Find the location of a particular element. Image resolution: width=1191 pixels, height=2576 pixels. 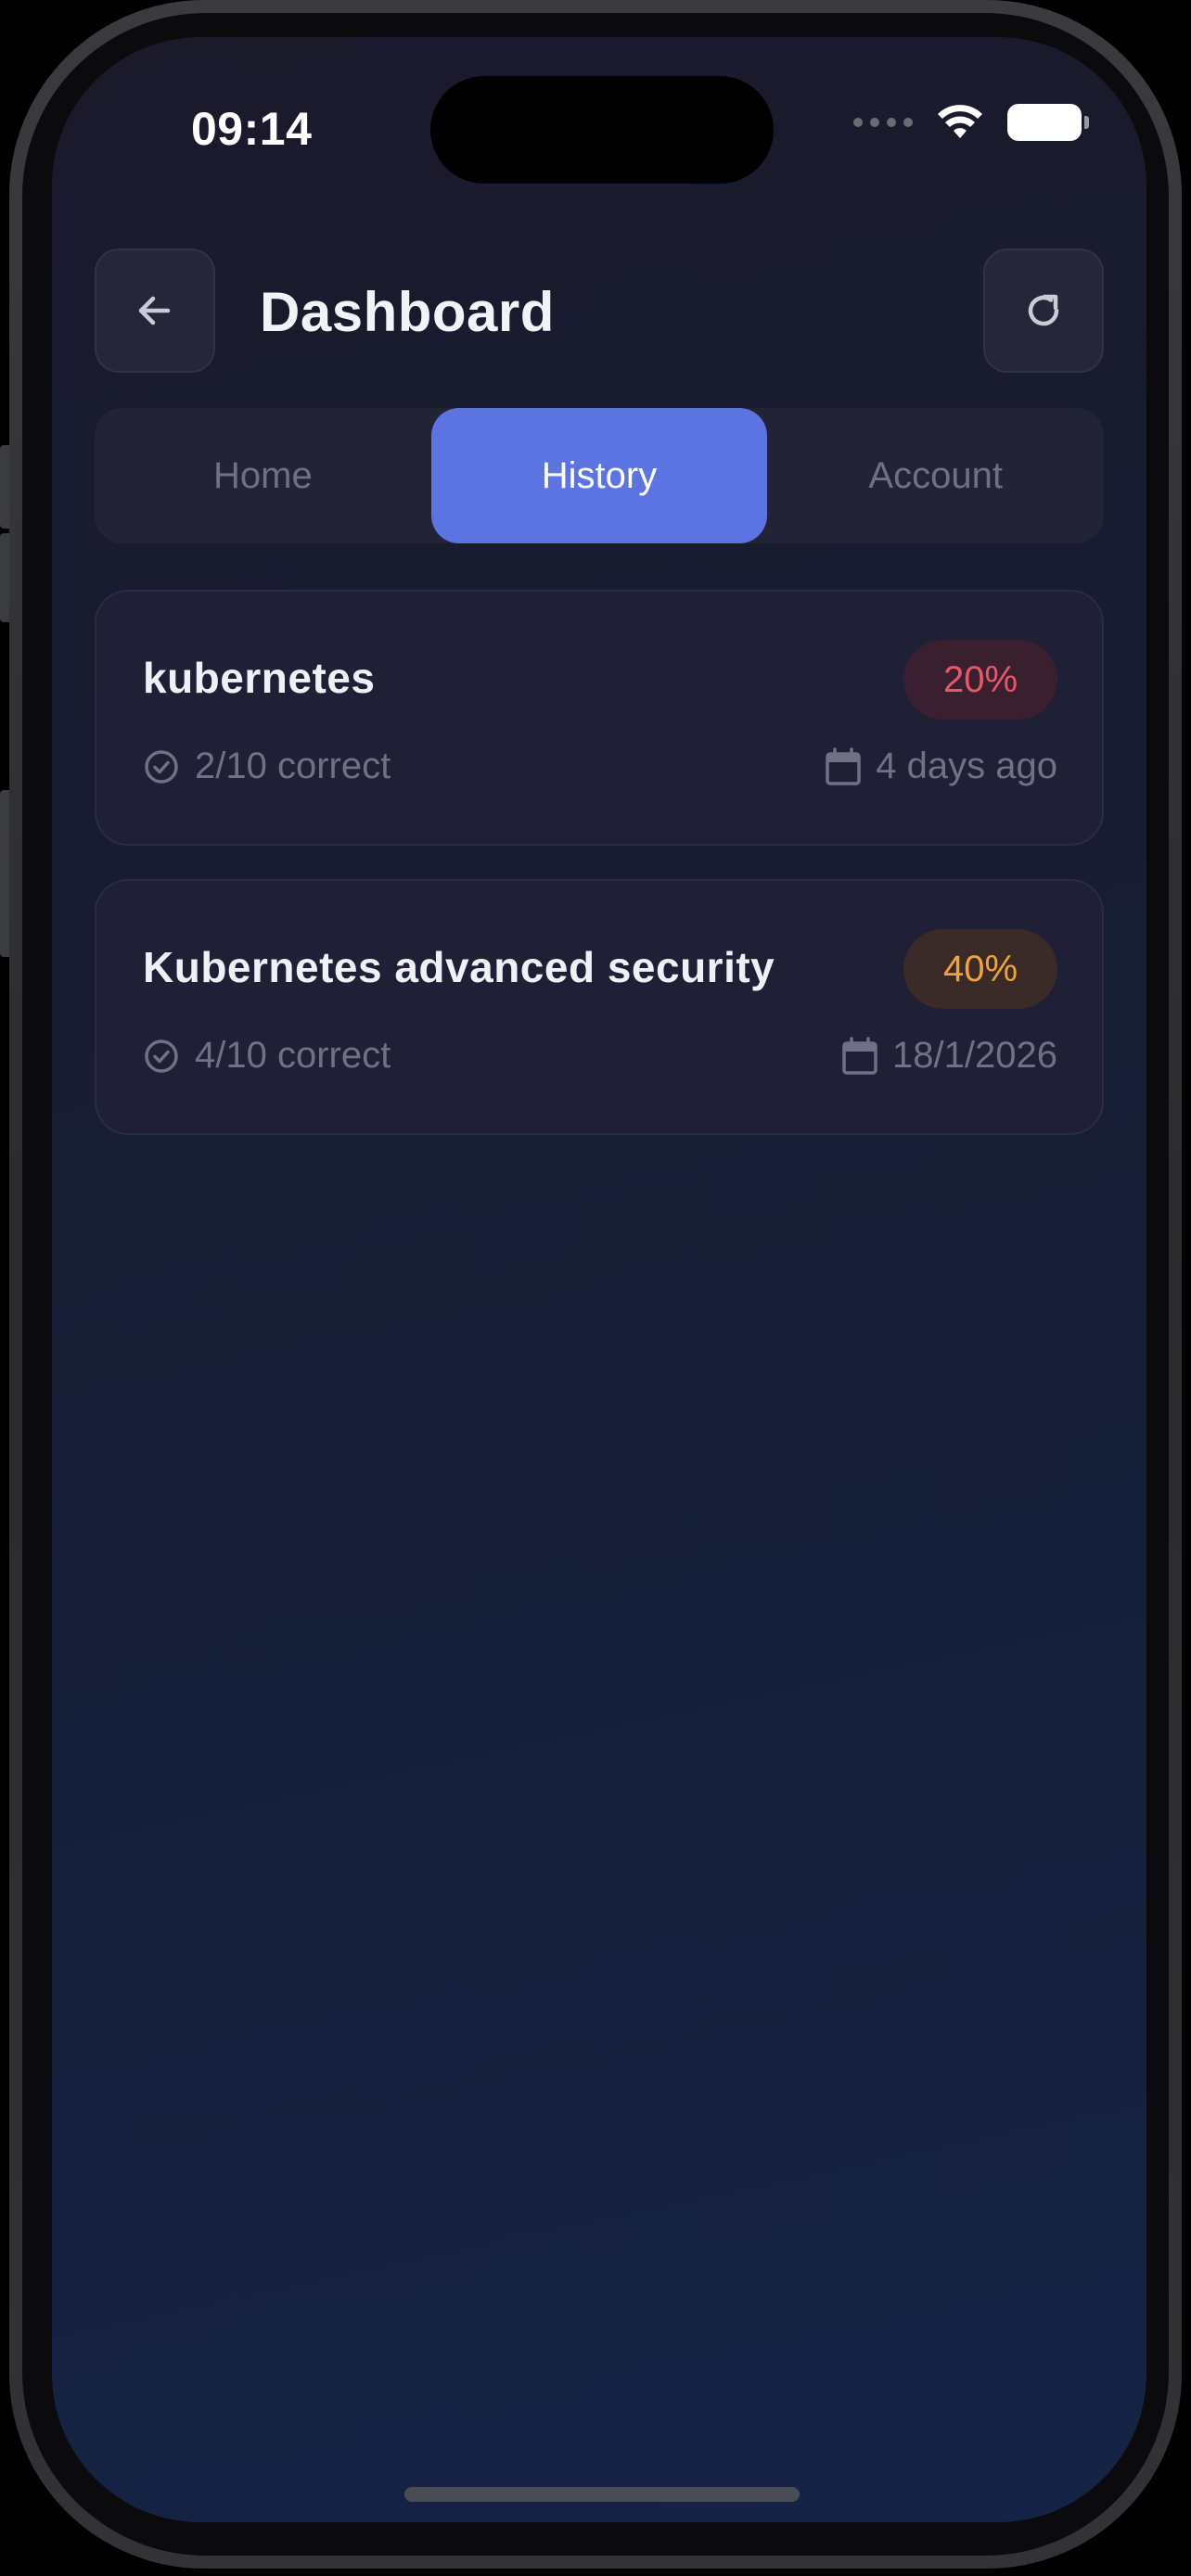

back-button is located at coordinates (155, 311).